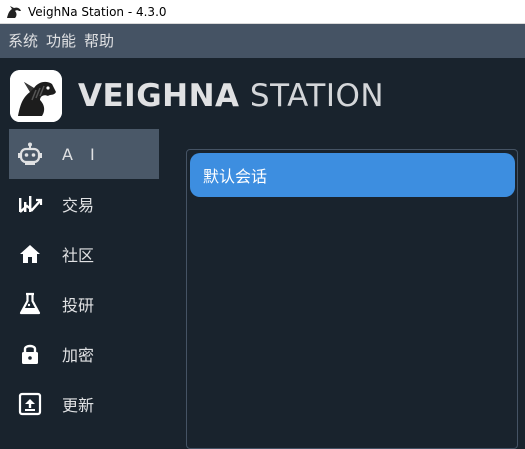  Describe the element at coordinates (30, 154) in the screenshot. I see `robot-icon` at that location.